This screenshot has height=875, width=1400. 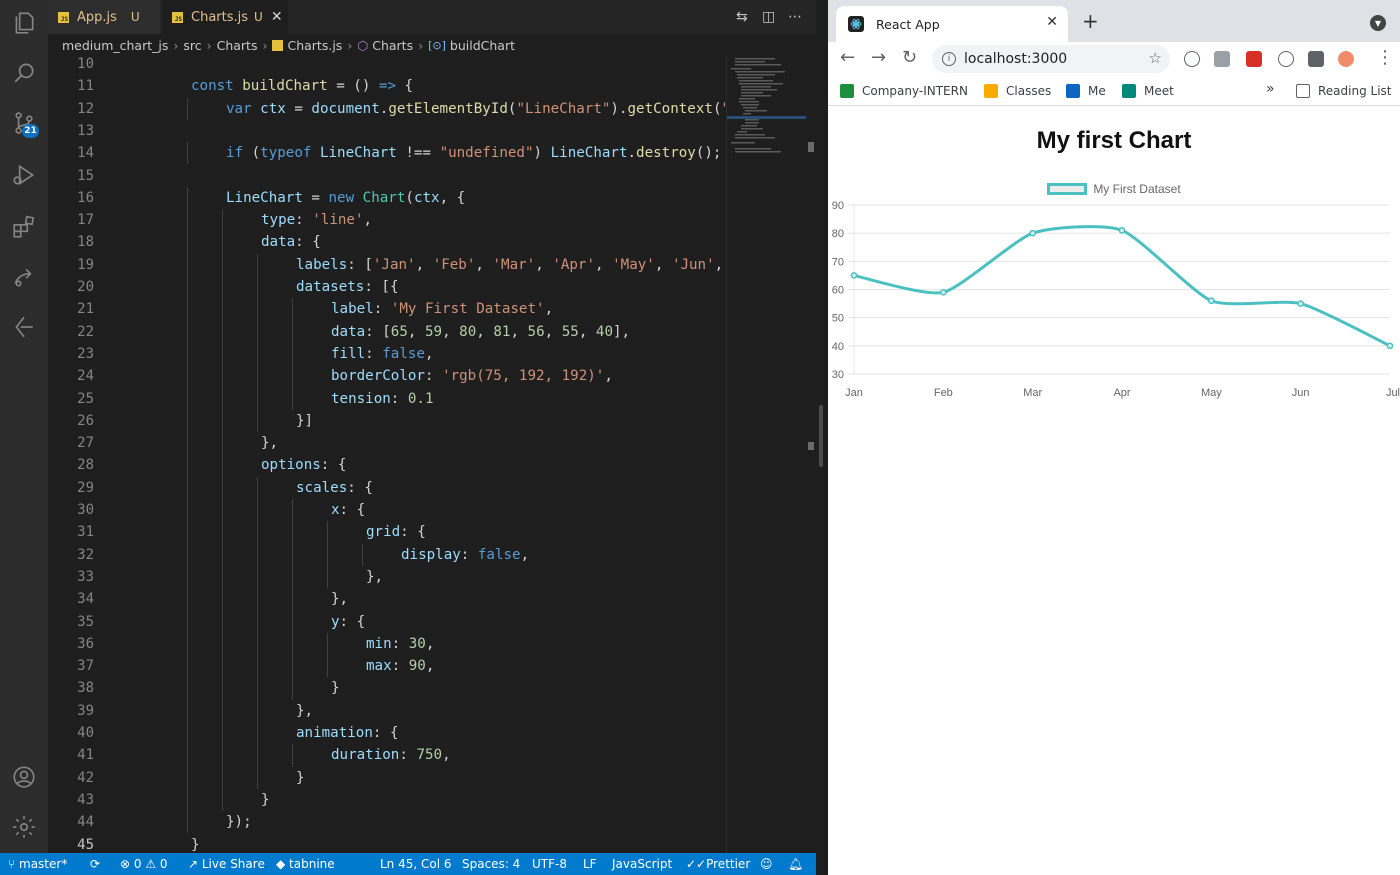 What do you see at coordinates (766, 864) in the screenshot?
I see `feedback-icon: ☺` at bounding box center [766, 864].